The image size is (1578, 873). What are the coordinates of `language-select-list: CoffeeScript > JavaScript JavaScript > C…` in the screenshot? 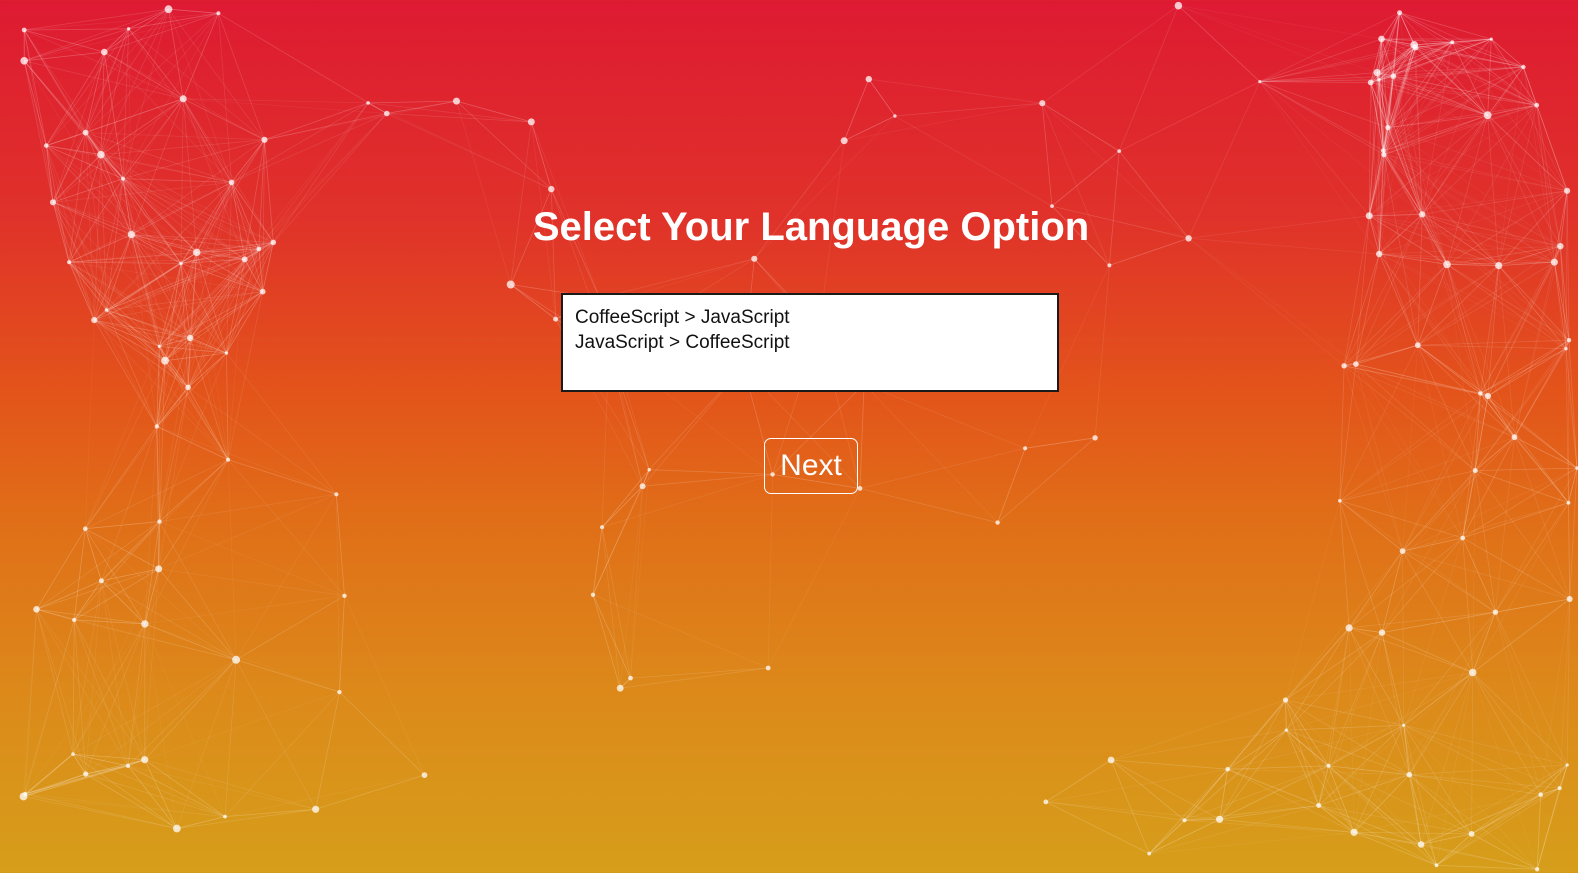 It's located at (810, 342).